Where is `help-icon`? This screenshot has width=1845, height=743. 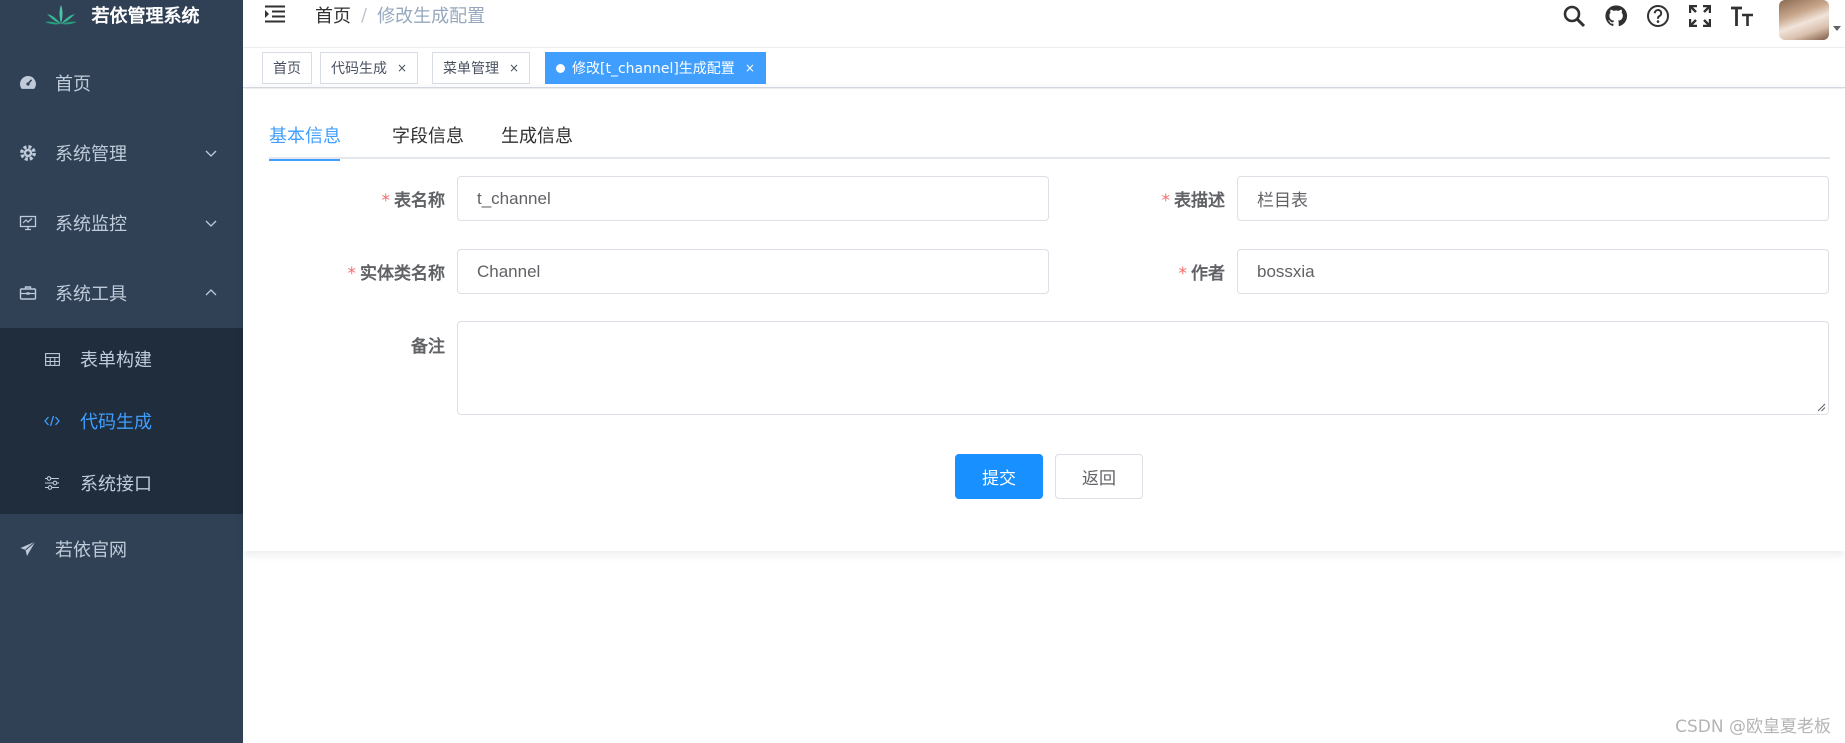 help-icon is located at coordinates (1658, 16).